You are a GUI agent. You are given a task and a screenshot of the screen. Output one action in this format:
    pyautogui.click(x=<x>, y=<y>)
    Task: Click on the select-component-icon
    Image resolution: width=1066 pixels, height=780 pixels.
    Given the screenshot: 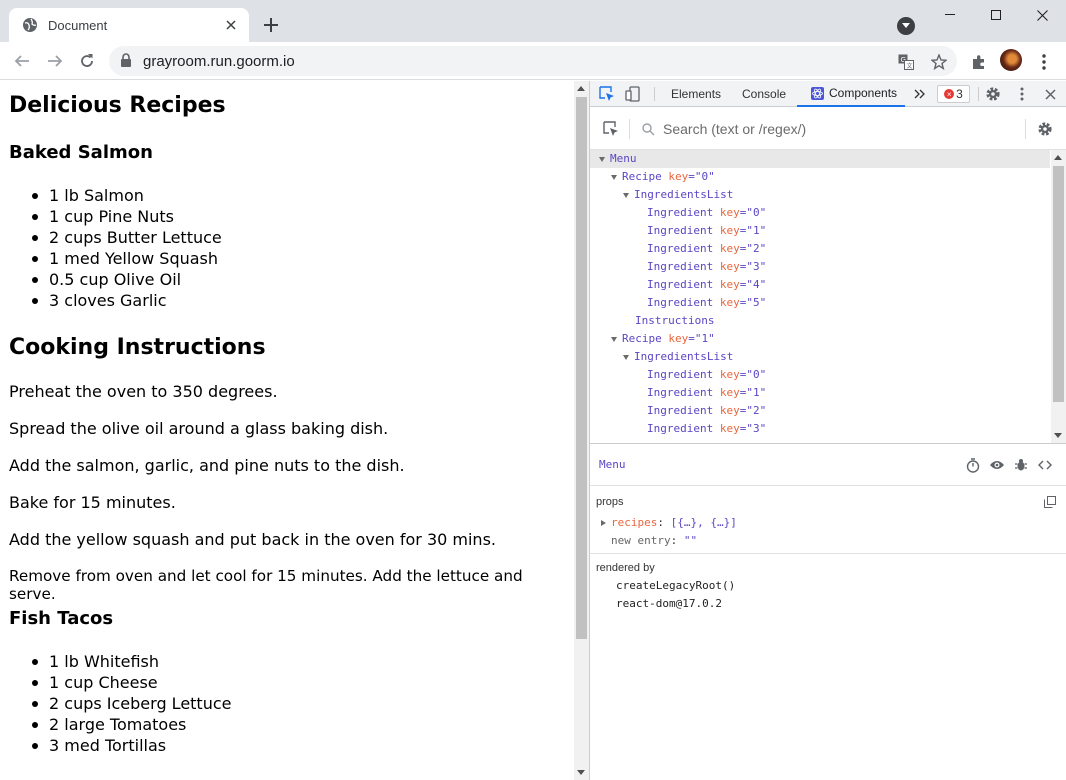 What is the action you would take?
    pyautogui.click(x=611, y=129)
    